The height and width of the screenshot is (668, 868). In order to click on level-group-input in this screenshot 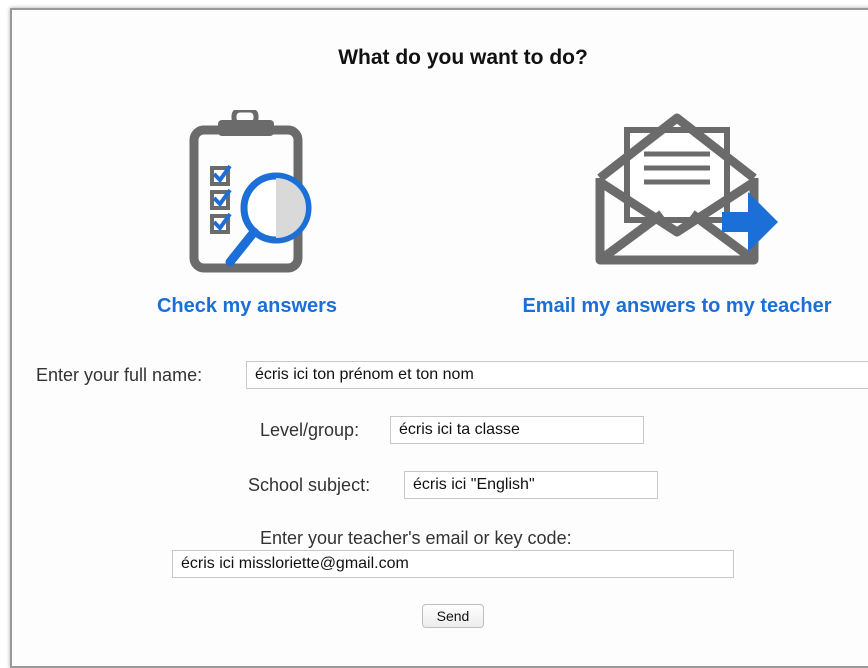, I will do `click(517, 430)`.